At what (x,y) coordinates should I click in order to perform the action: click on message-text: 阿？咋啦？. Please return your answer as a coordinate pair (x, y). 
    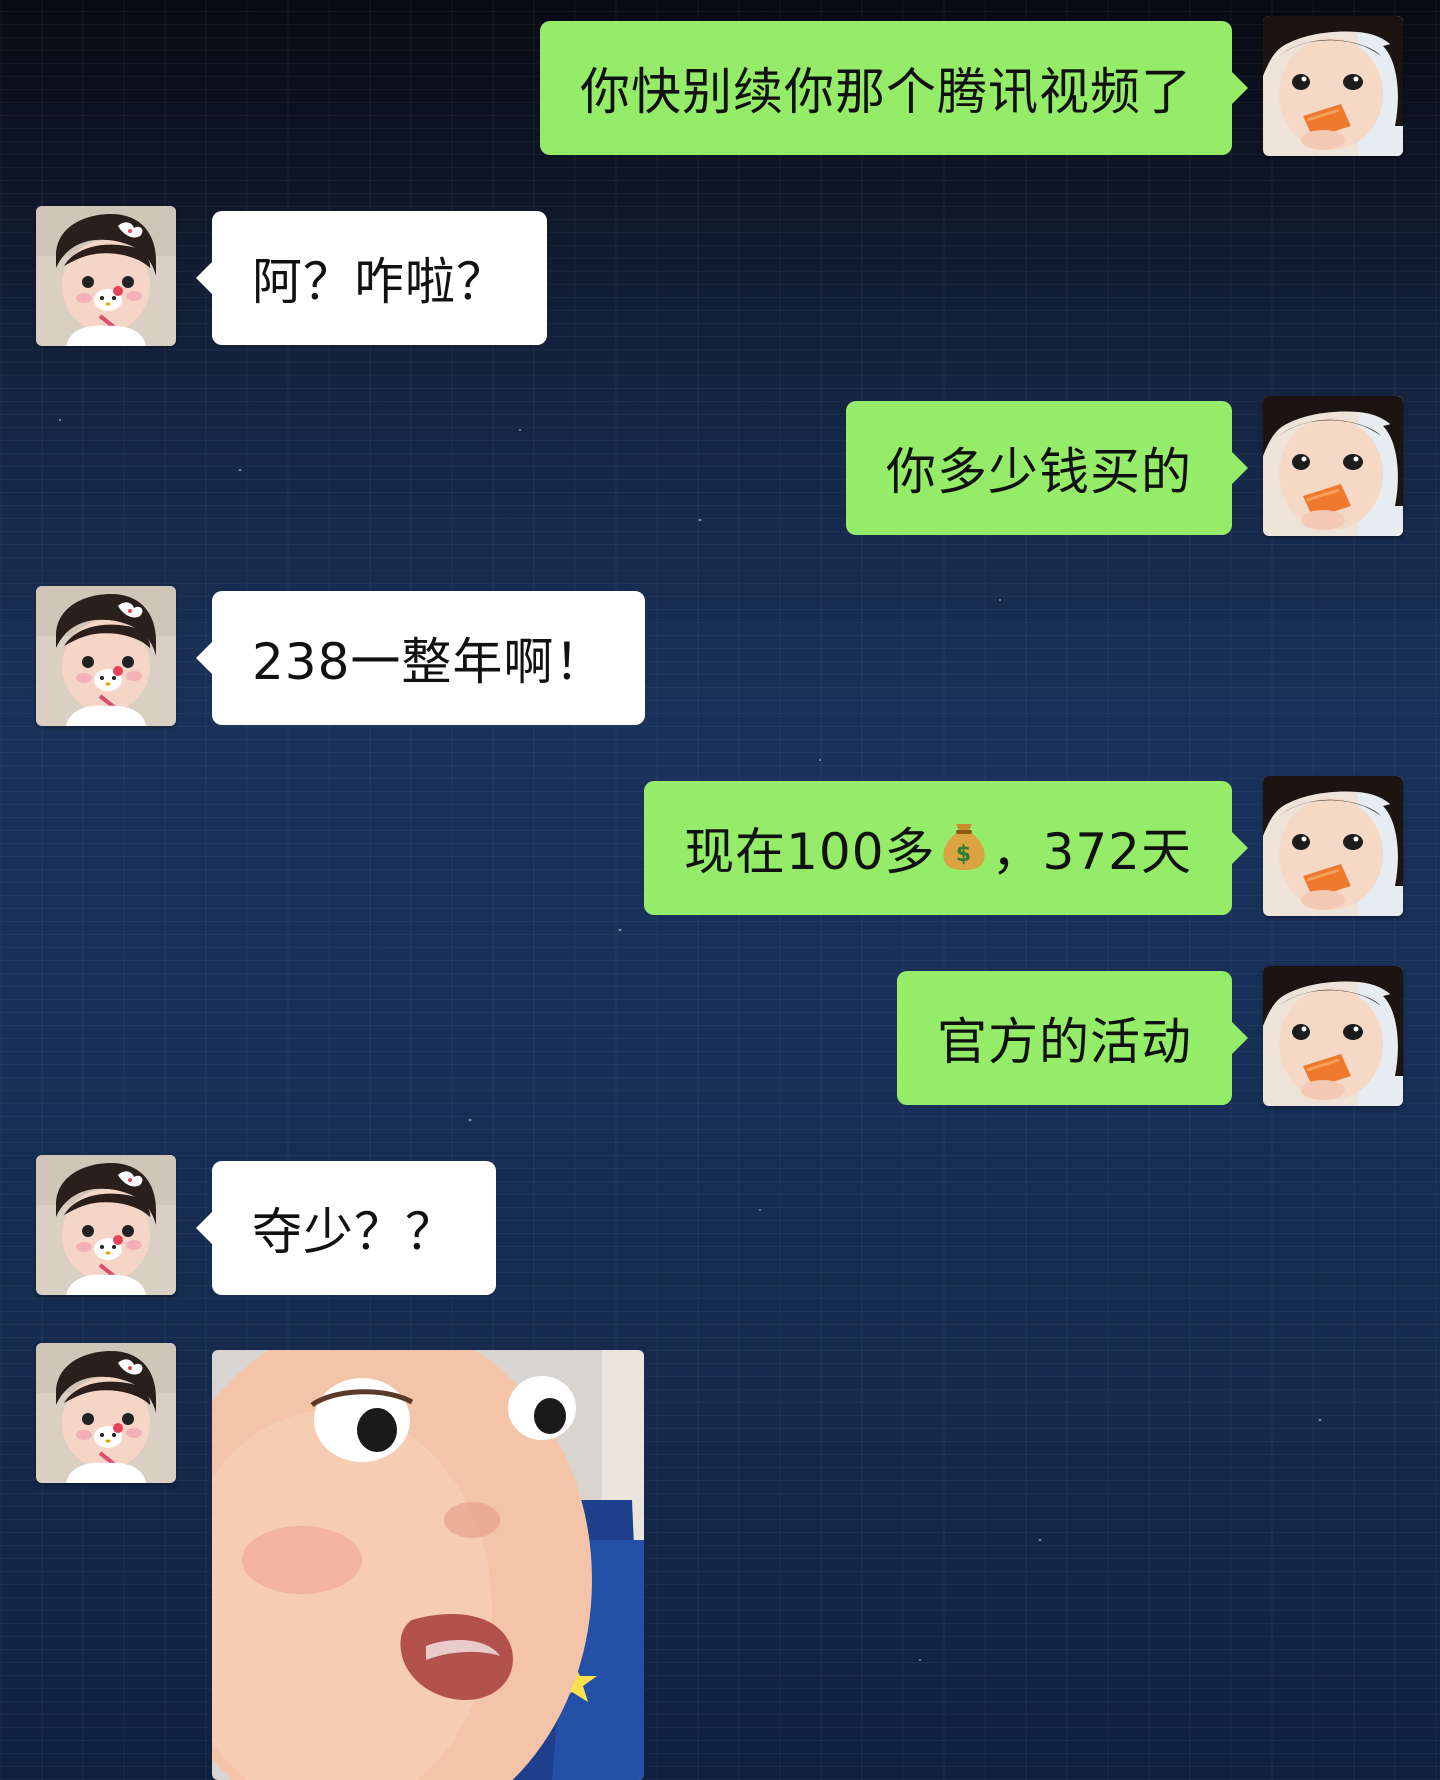
    Looking at the image, I should click on (379, 282).